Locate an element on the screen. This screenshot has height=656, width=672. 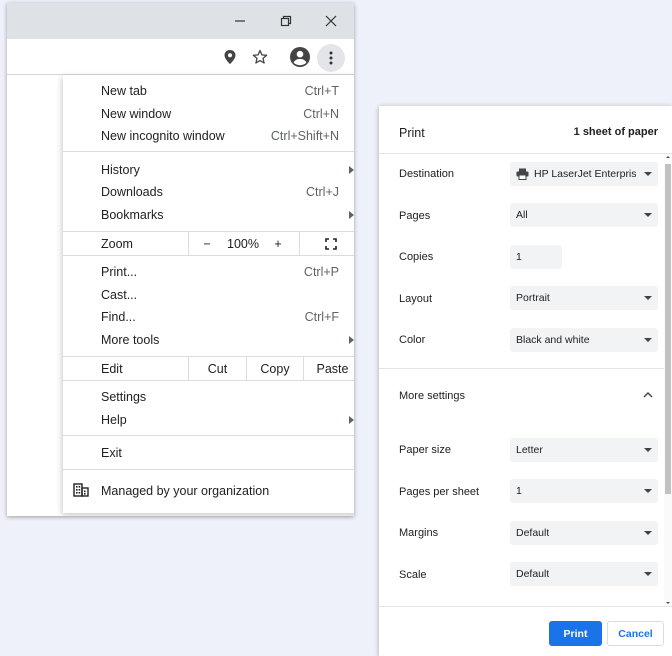
copy-button: Copy is located at coordinates (275, 369).